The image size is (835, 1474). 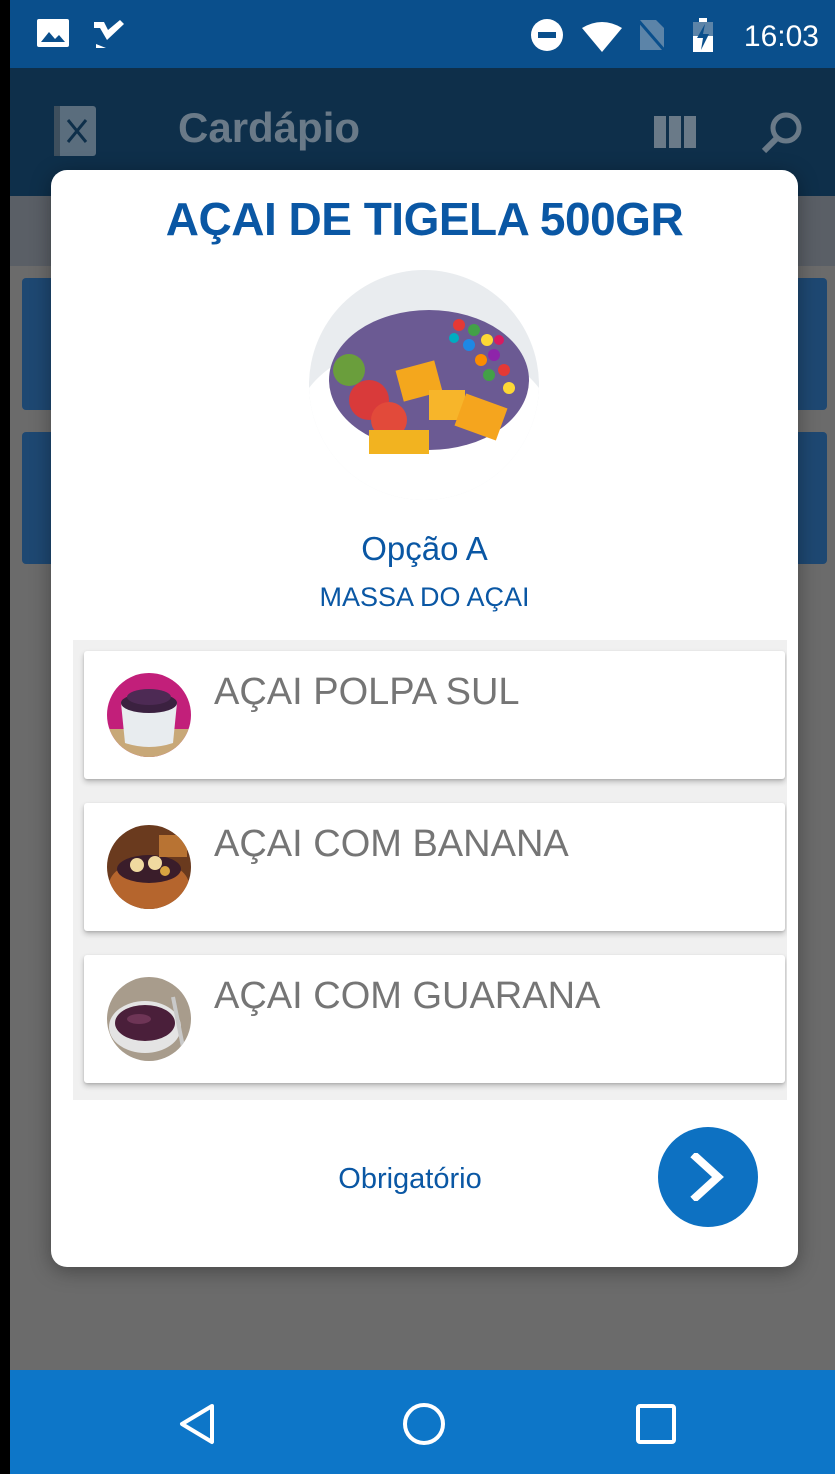 I want to click on item-label: AÇAI COM GUARANA, so click(x=407, y=996).